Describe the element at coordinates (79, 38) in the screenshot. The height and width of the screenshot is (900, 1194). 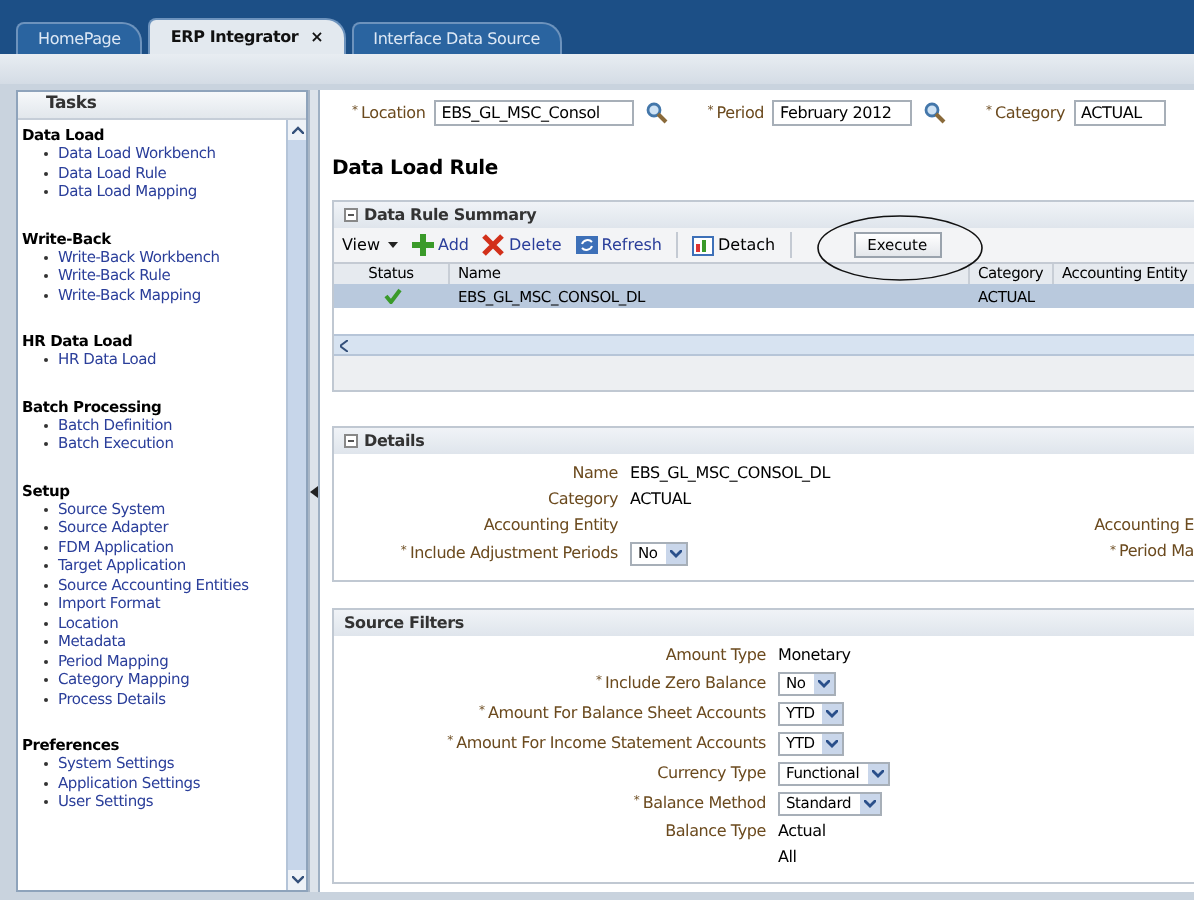
I see `tab: HomePage` at that location.